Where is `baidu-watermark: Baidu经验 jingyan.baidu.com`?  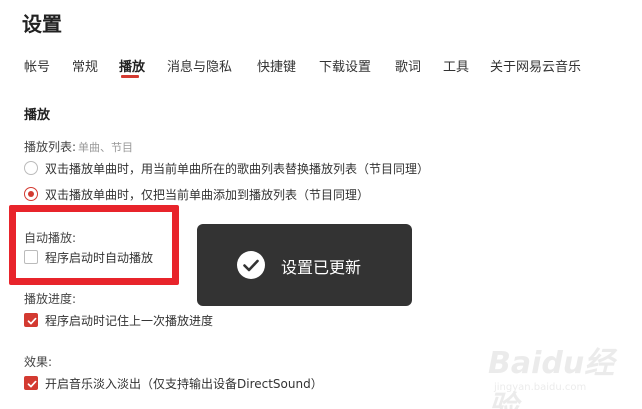
baidu-watermark: Baidu经验 jingyan.baidu.com is located at coordinates (553, 371).